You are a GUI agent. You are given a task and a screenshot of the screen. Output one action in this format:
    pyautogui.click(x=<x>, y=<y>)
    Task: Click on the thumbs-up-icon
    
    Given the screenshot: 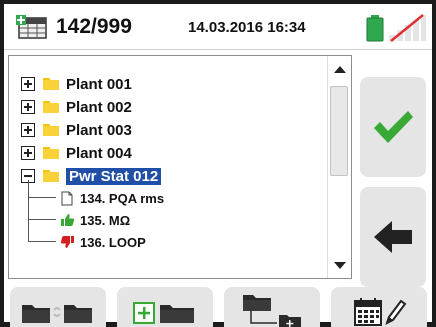 What is the action you would take?
    pyautogui.click(x=67, y=220)
    